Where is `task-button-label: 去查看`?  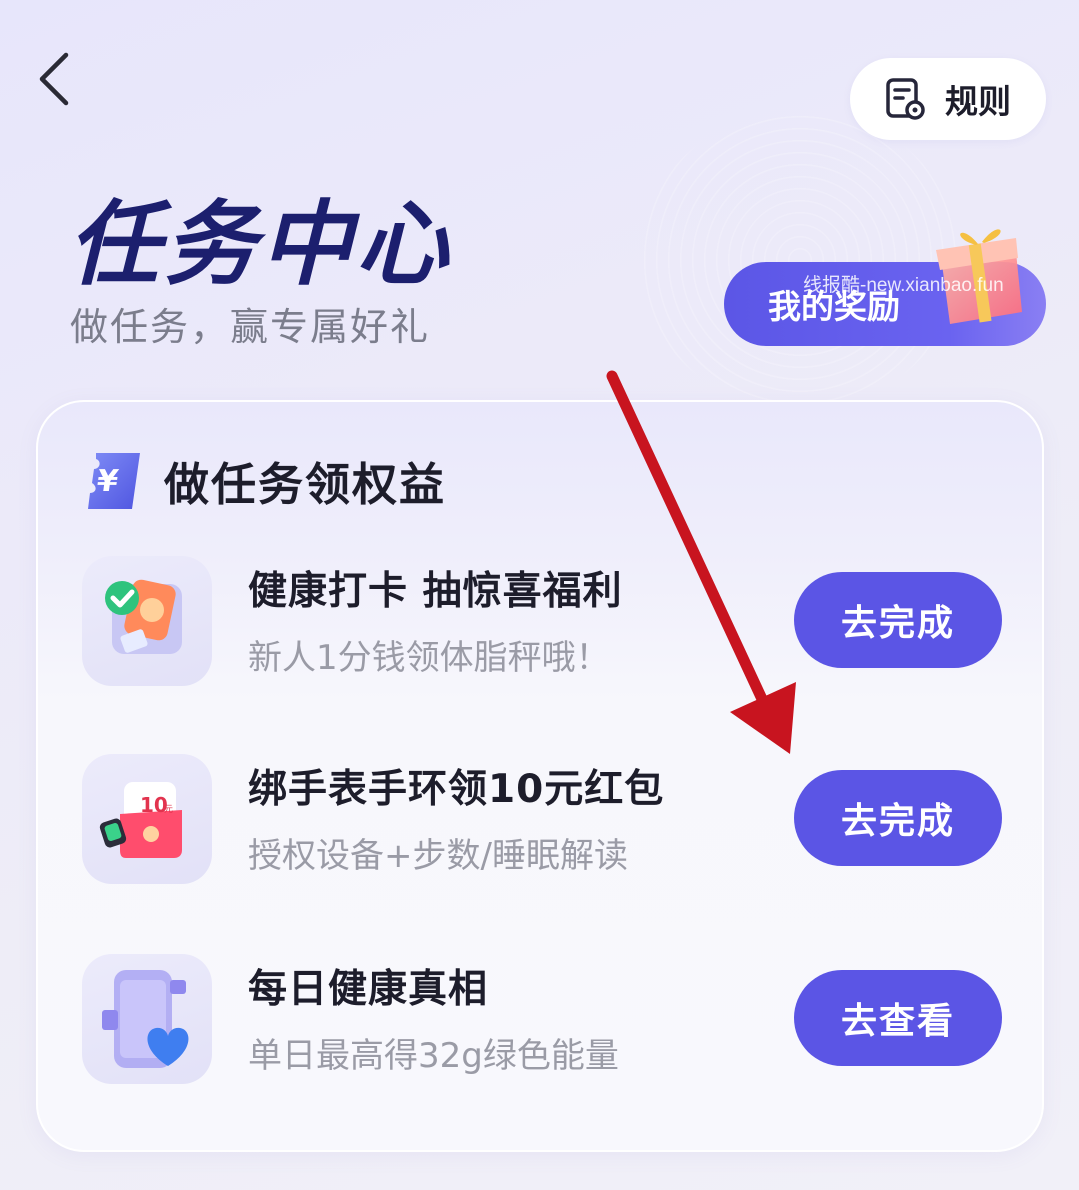 task-button-label: 去查看 is located at coordinates (897, 1021).